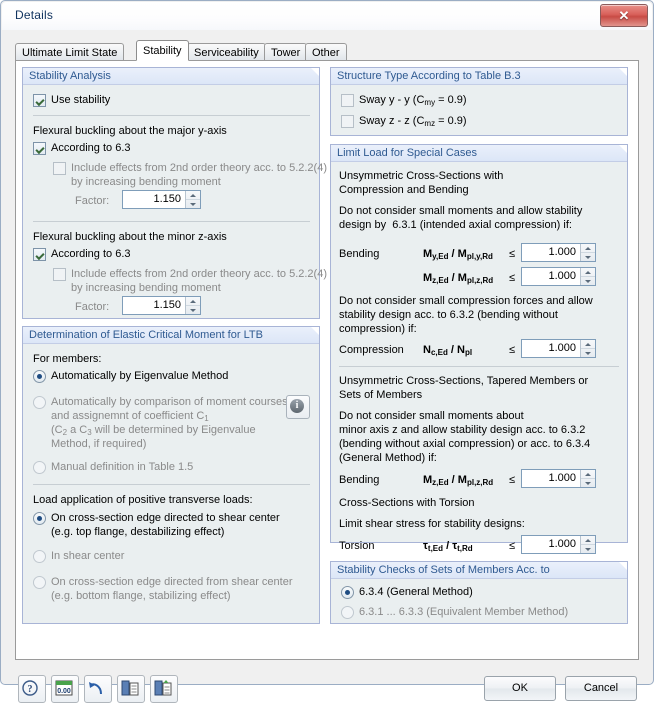  Describe the element at coordinates (39, 100) in the screenshot. I see `checkbox-use-stability` at that location.